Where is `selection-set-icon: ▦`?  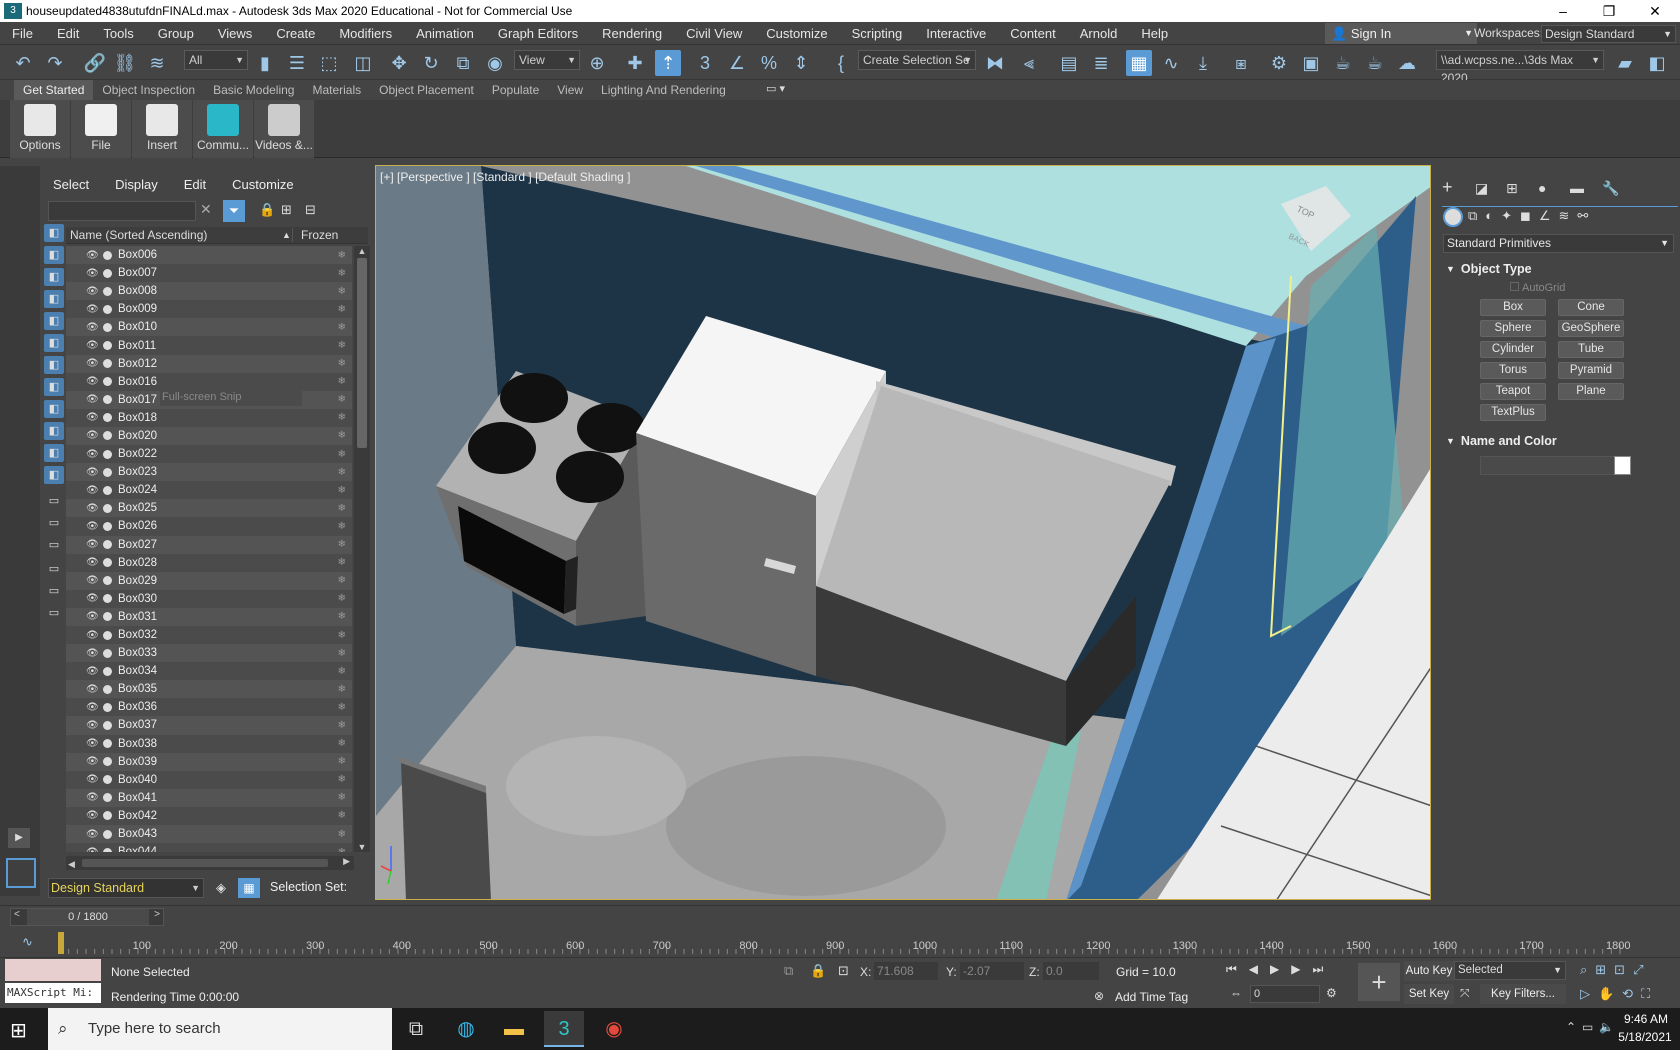
selection-set-icon: ▦ is located at coordinates (249, 888).